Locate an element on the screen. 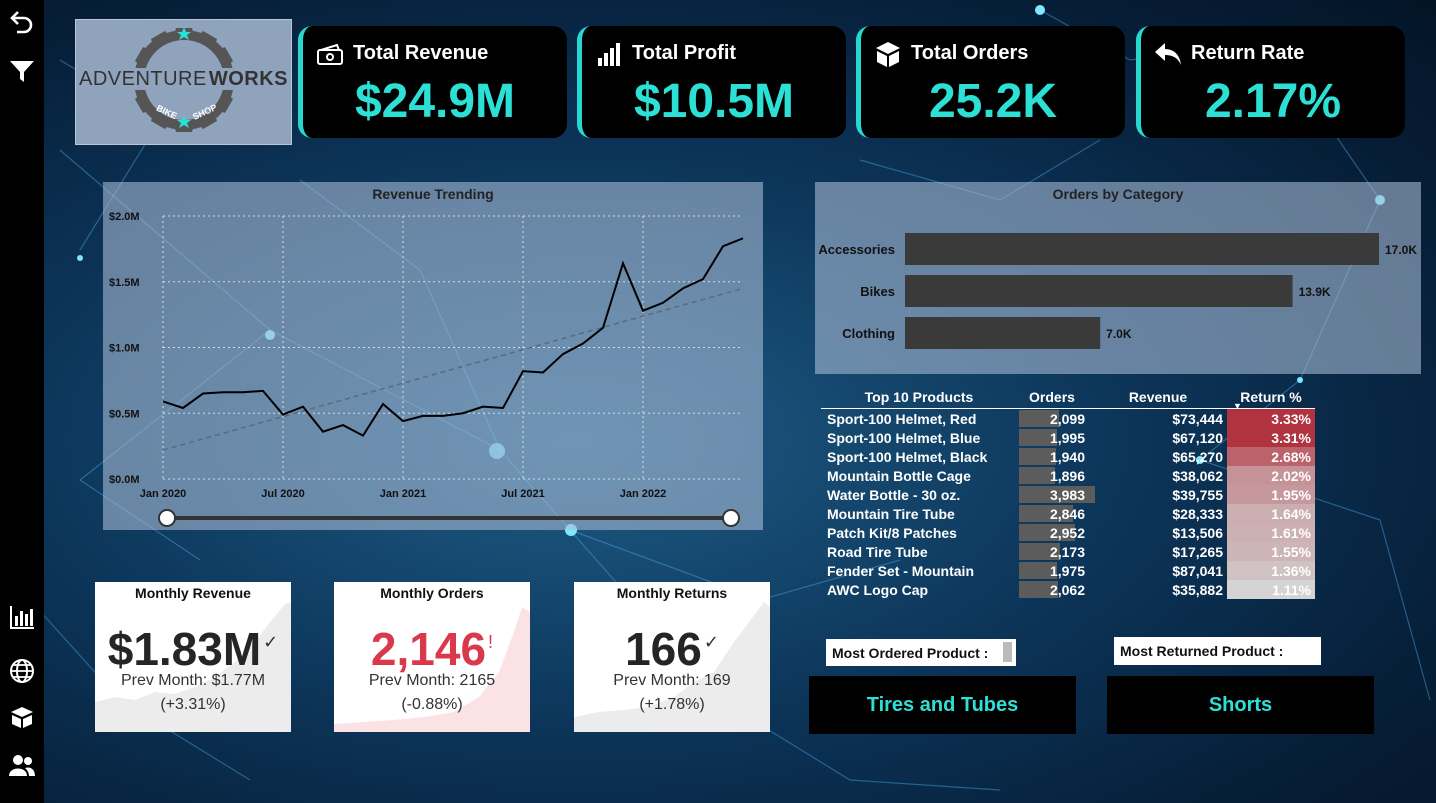 The width and height of the screenshot is (1436, 803). table-row: Sport-100 Helmet, Black 1,940 $65,270 2.68% is located at coordinates (1068, 456).